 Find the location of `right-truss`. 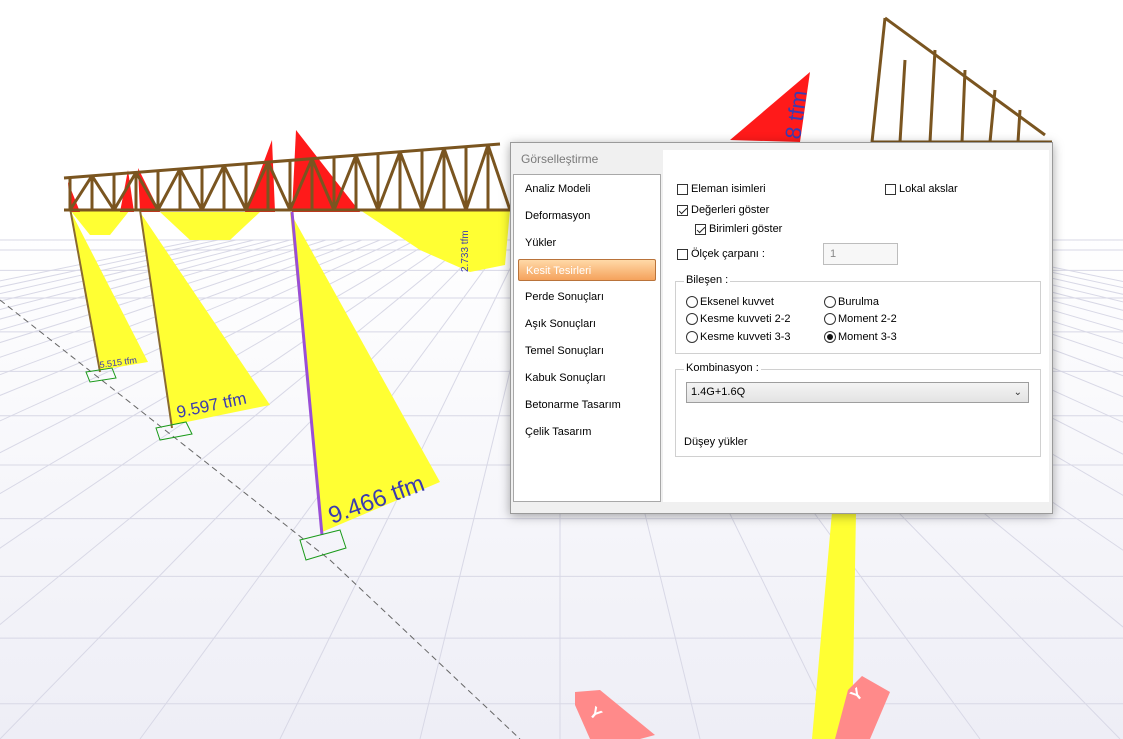

right-truss is located at coordinates (961, 80).